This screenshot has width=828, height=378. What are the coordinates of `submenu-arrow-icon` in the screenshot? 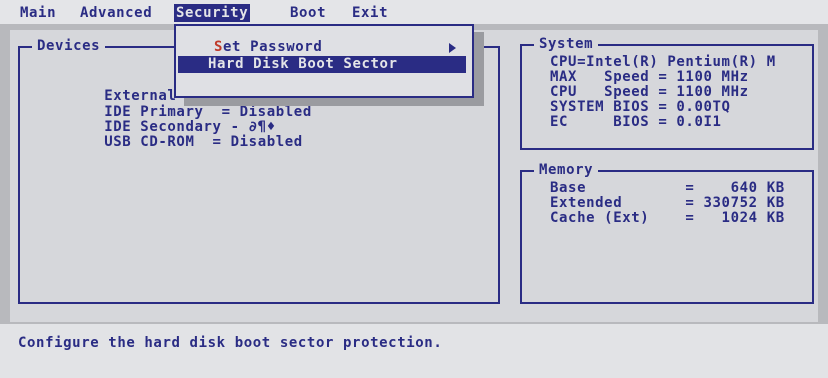 It's located at (452, 48).